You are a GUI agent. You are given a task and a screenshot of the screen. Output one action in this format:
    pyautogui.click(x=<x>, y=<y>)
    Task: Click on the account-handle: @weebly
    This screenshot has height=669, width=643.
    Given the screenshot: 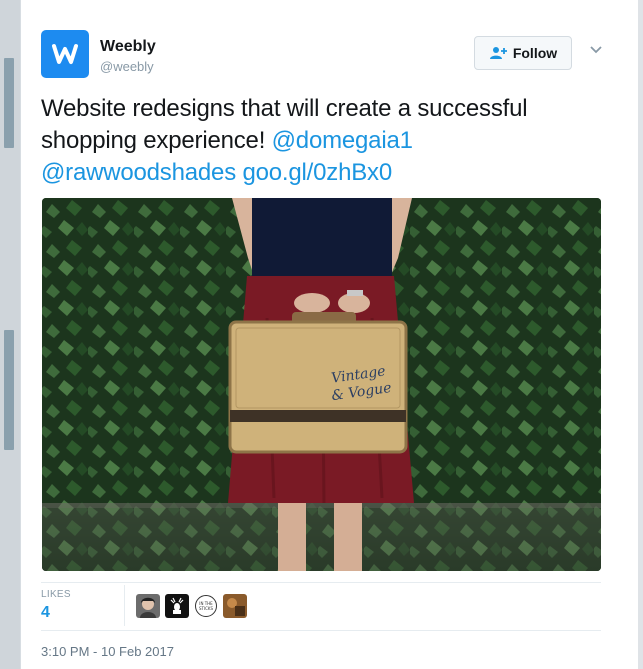 What is the action you would take?
    pyautogui.click(x=127, y=66)
    